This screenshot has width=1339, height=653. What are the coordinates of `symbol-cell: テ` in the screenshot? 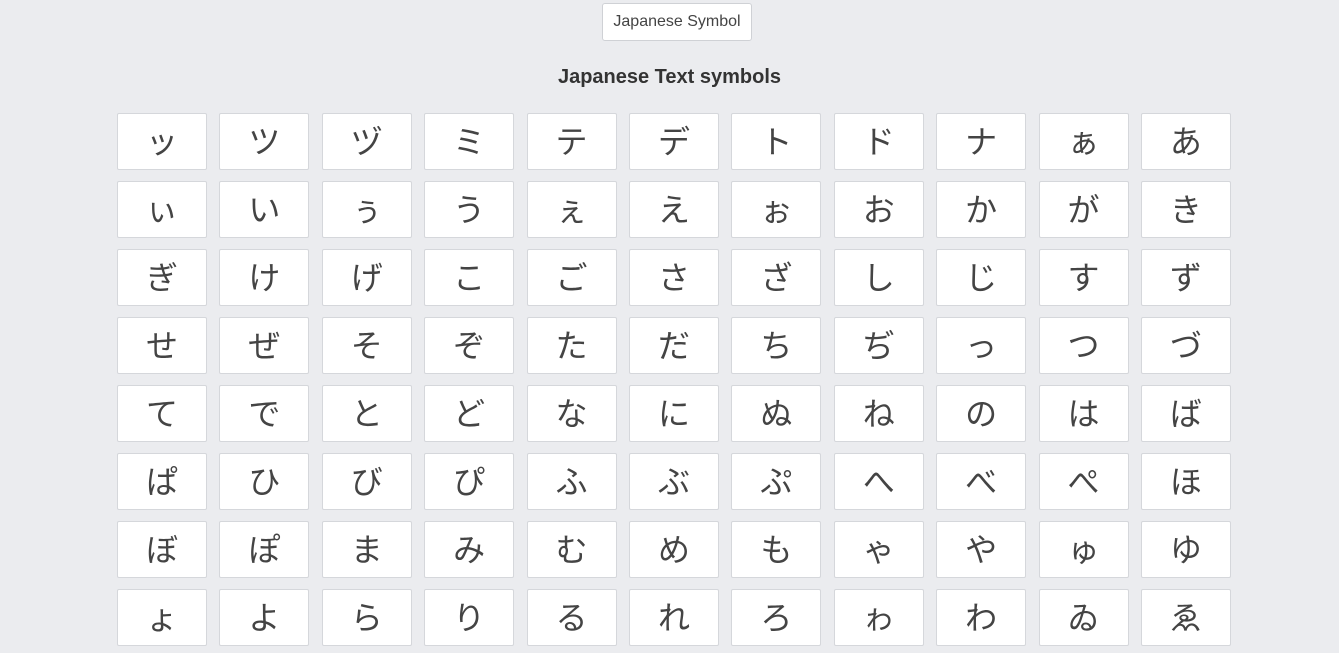 It's located at (571, 141).